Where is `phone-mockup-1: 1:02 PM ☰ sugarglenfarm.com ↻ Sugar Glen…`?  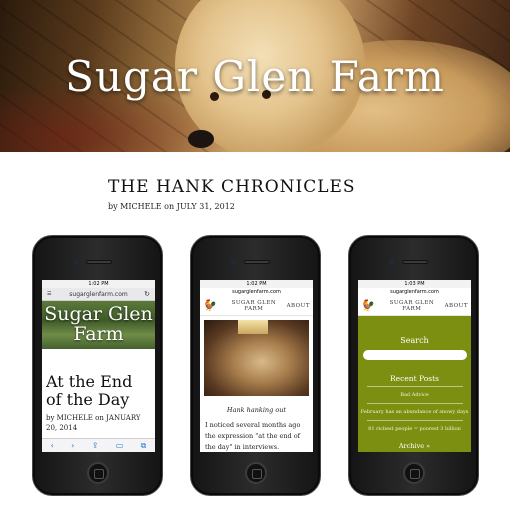
phone-mockup-1: 1:02 PM ☰ sugarglenfarm.com ↻ Sugar Glen… is located at coordinates (97, 365).